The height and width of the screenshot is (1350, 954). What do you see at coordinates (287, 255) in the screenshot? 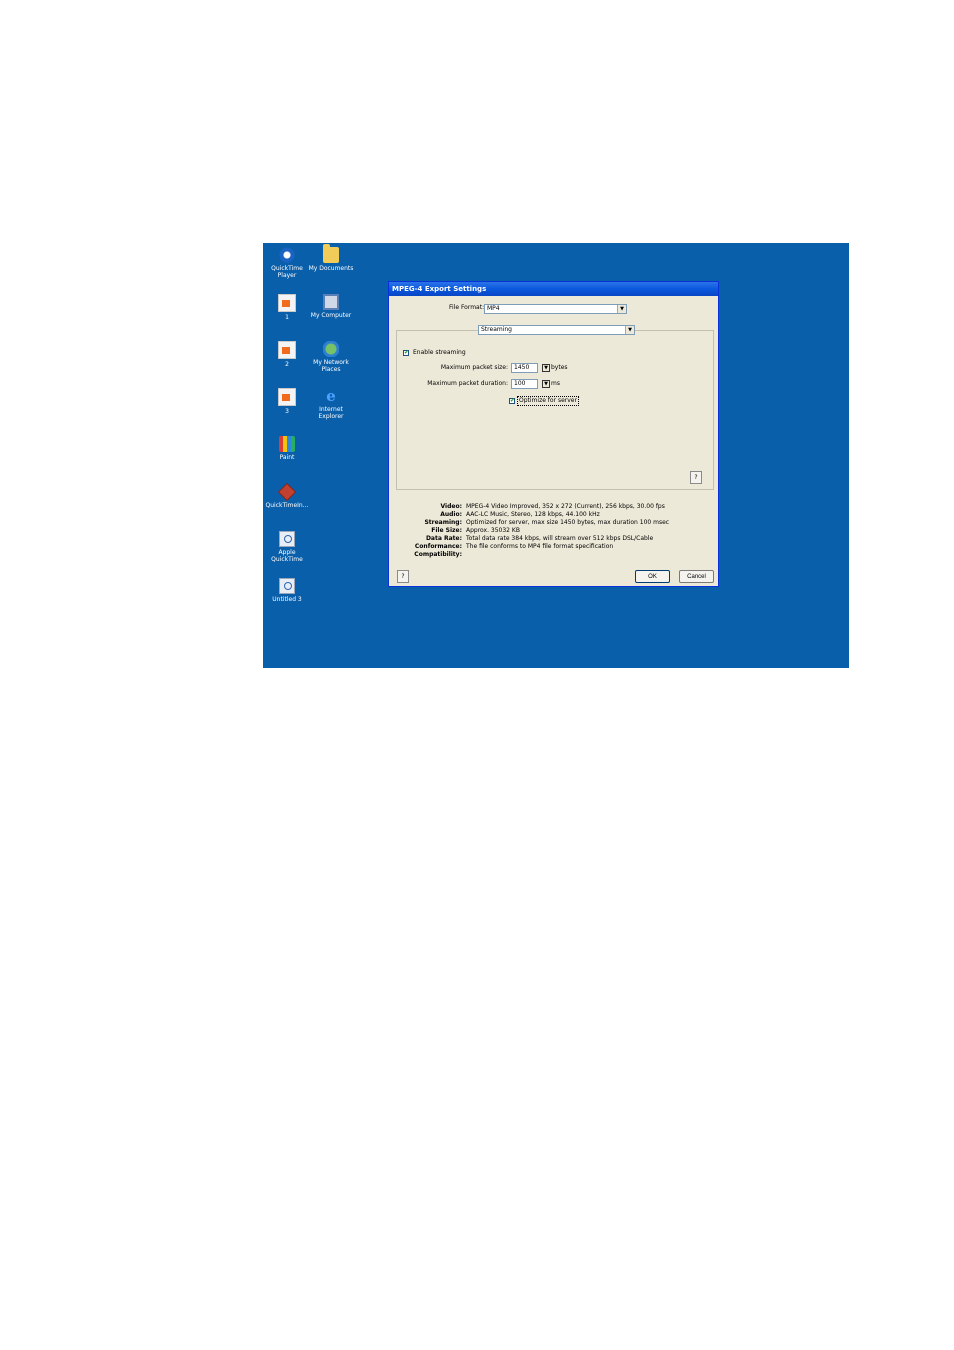
I see `quicktime-player-icon` at bounding box center [287, 255].